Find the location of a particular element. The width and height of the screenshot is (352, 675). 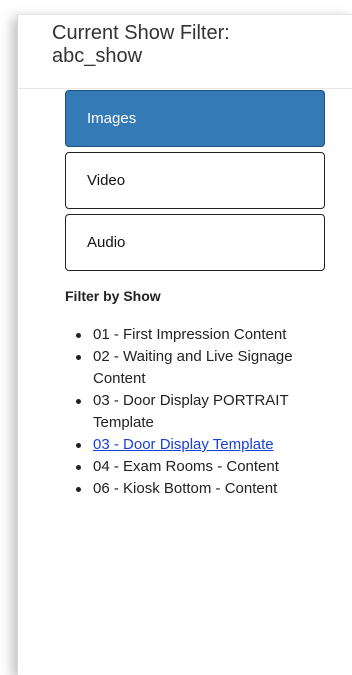

current-show-name: abc_show is located at coordinates (97, 56).